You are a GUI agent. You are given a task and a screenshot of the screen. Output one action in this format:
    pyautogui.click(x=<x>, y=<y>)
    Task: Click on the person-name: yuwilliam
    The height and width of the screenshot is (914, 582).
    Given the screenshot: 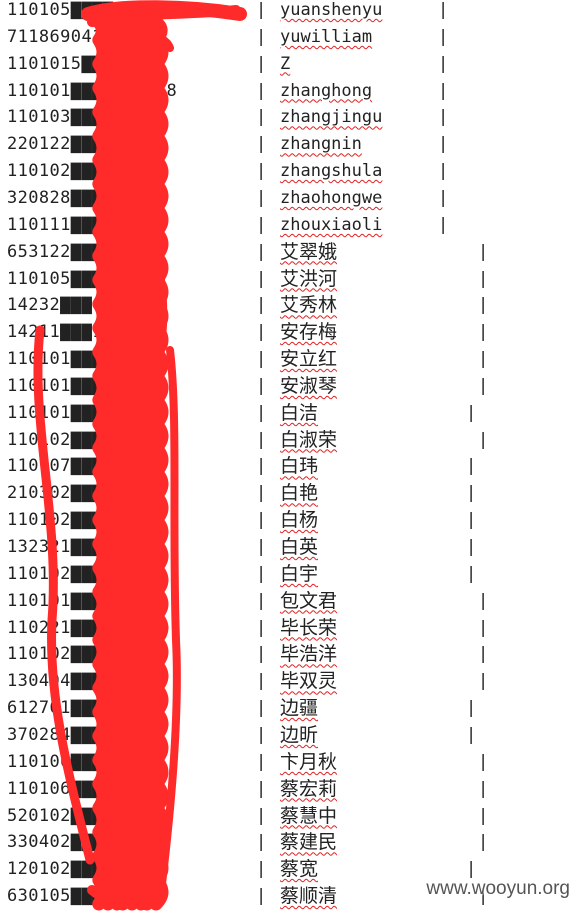 What is the action you would take?
    pyautogui.click(x=326, y=36)
    